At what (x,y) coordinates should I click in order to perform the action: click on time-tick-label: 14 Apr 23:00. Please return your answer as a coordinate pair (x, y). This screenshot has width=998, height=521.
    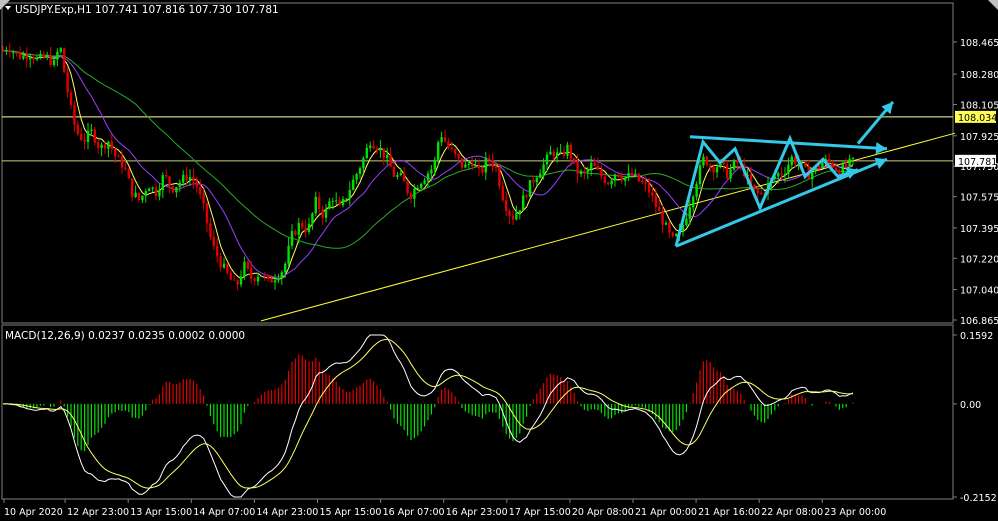
    Looking at the image, I should click on (287, 512).